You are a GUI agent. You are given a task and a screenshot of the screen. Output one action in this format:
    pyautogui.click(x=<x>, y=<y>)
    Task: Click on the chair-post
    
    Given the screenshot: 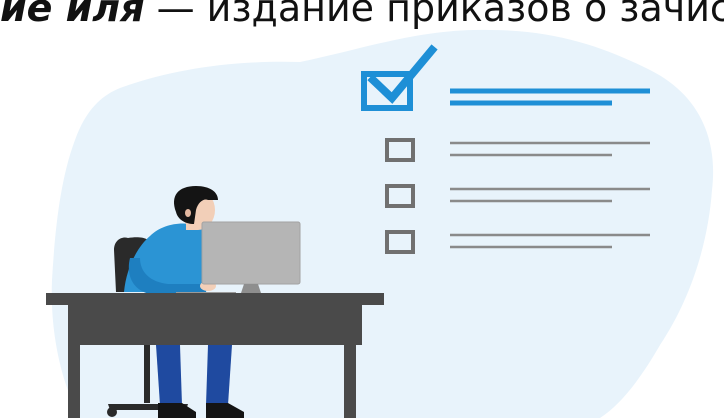 What is the action you would take?
    pyautogui.click(x=147, y=374)
    